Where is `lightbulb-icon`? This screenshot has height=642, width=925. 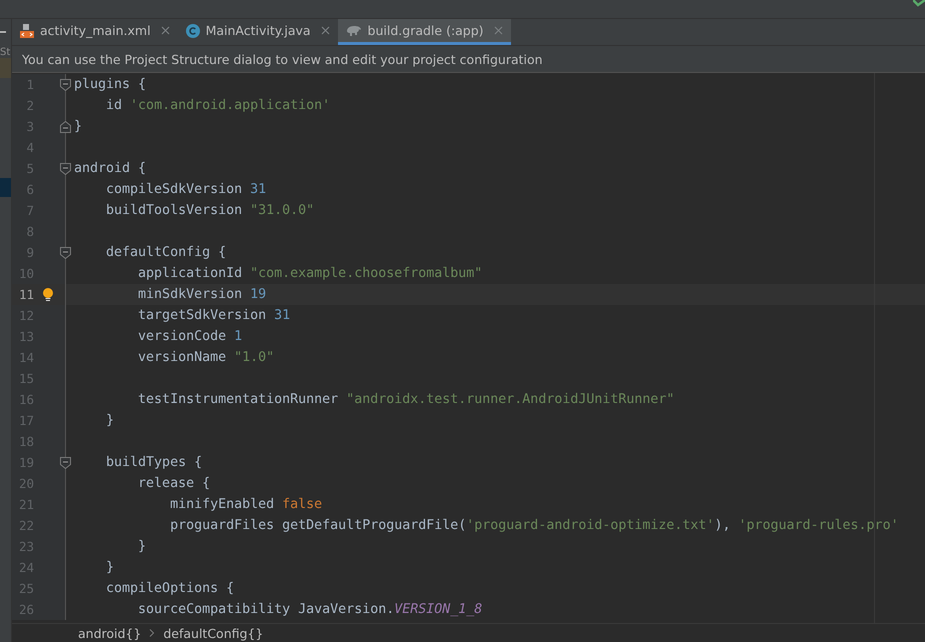 lightbulb-icon is located at coordinates (48, 295).